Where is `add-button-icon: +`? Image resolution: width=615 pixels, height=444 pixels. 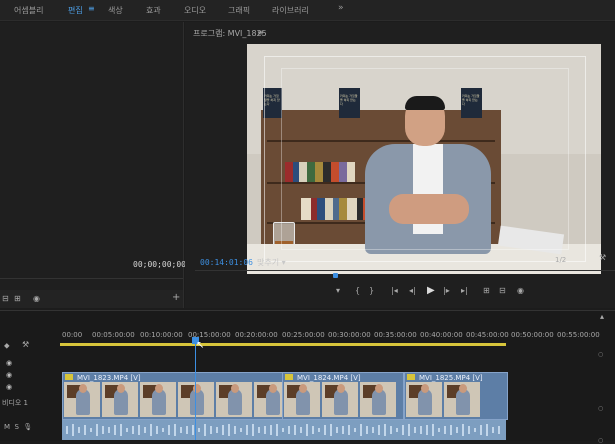
add-button-icon: + is located at coordinates (176, 297).